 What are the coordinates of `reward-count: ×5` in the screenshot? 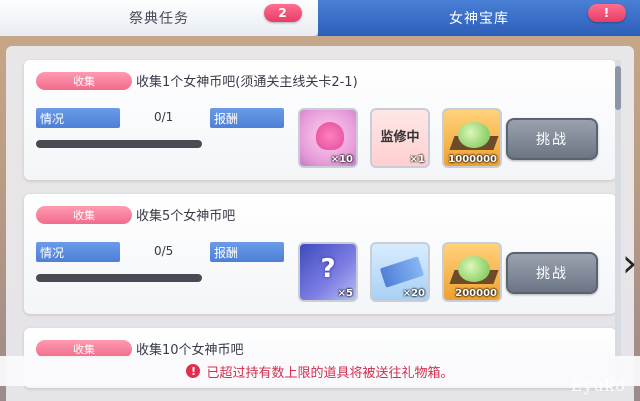 It's located at (345, 293).